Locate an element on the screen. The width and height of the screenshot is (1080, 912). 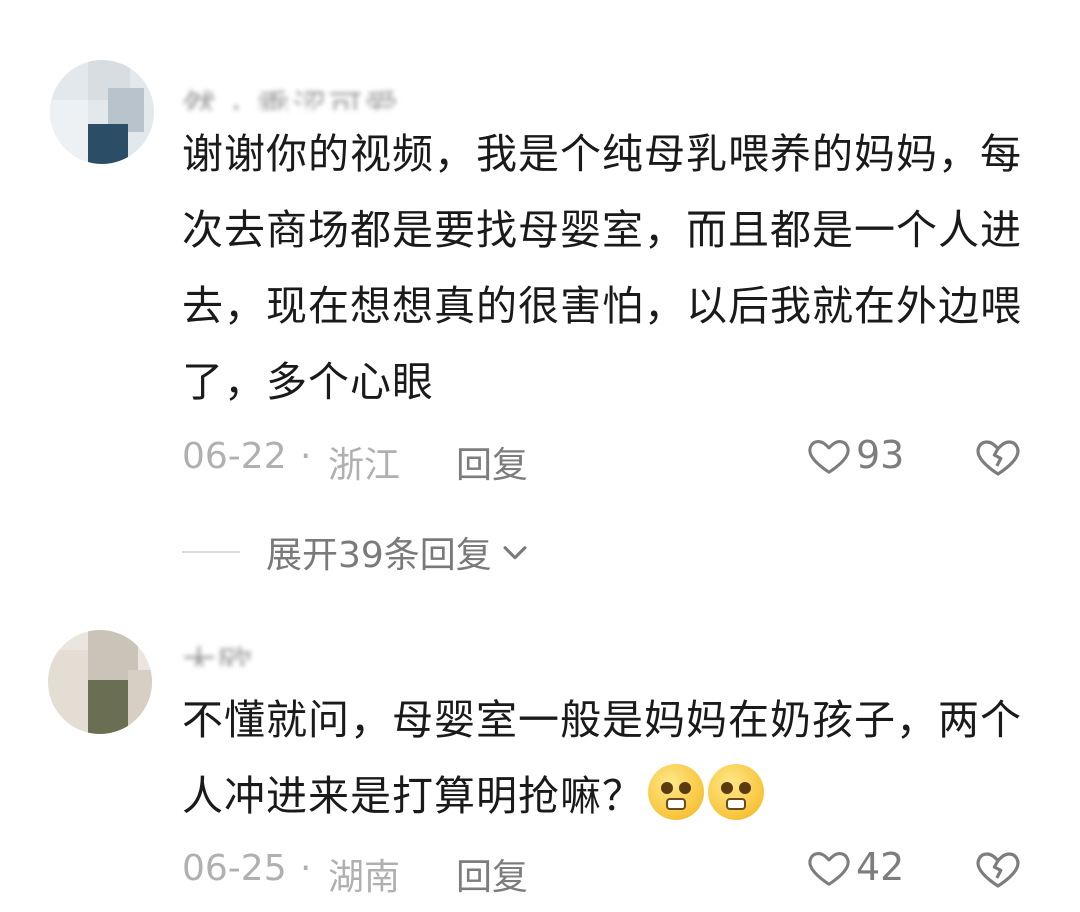
like-button: 42 is located at coordinates (855, 867).